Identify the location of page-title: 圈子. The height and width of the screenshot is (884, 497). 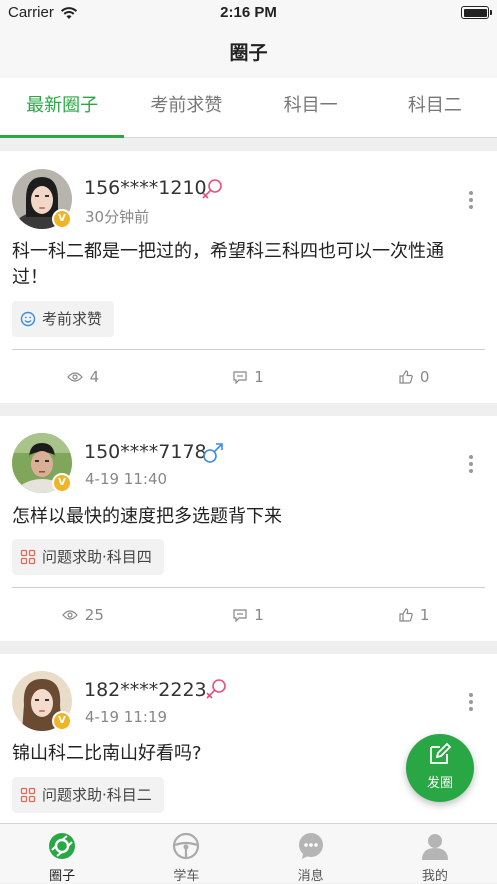
(248, 53).